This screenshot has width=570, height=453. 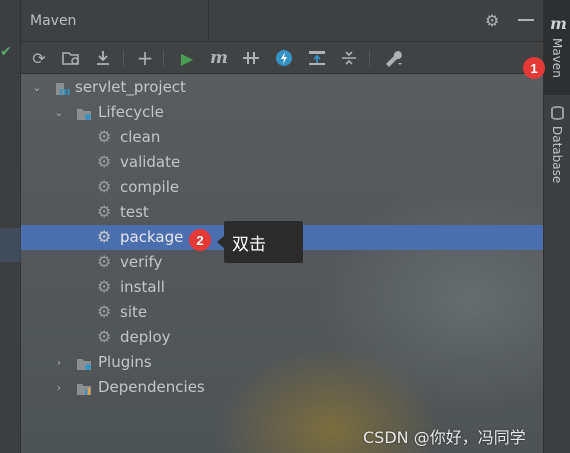 I want to click on download-icon, so click(x=103, y=58).